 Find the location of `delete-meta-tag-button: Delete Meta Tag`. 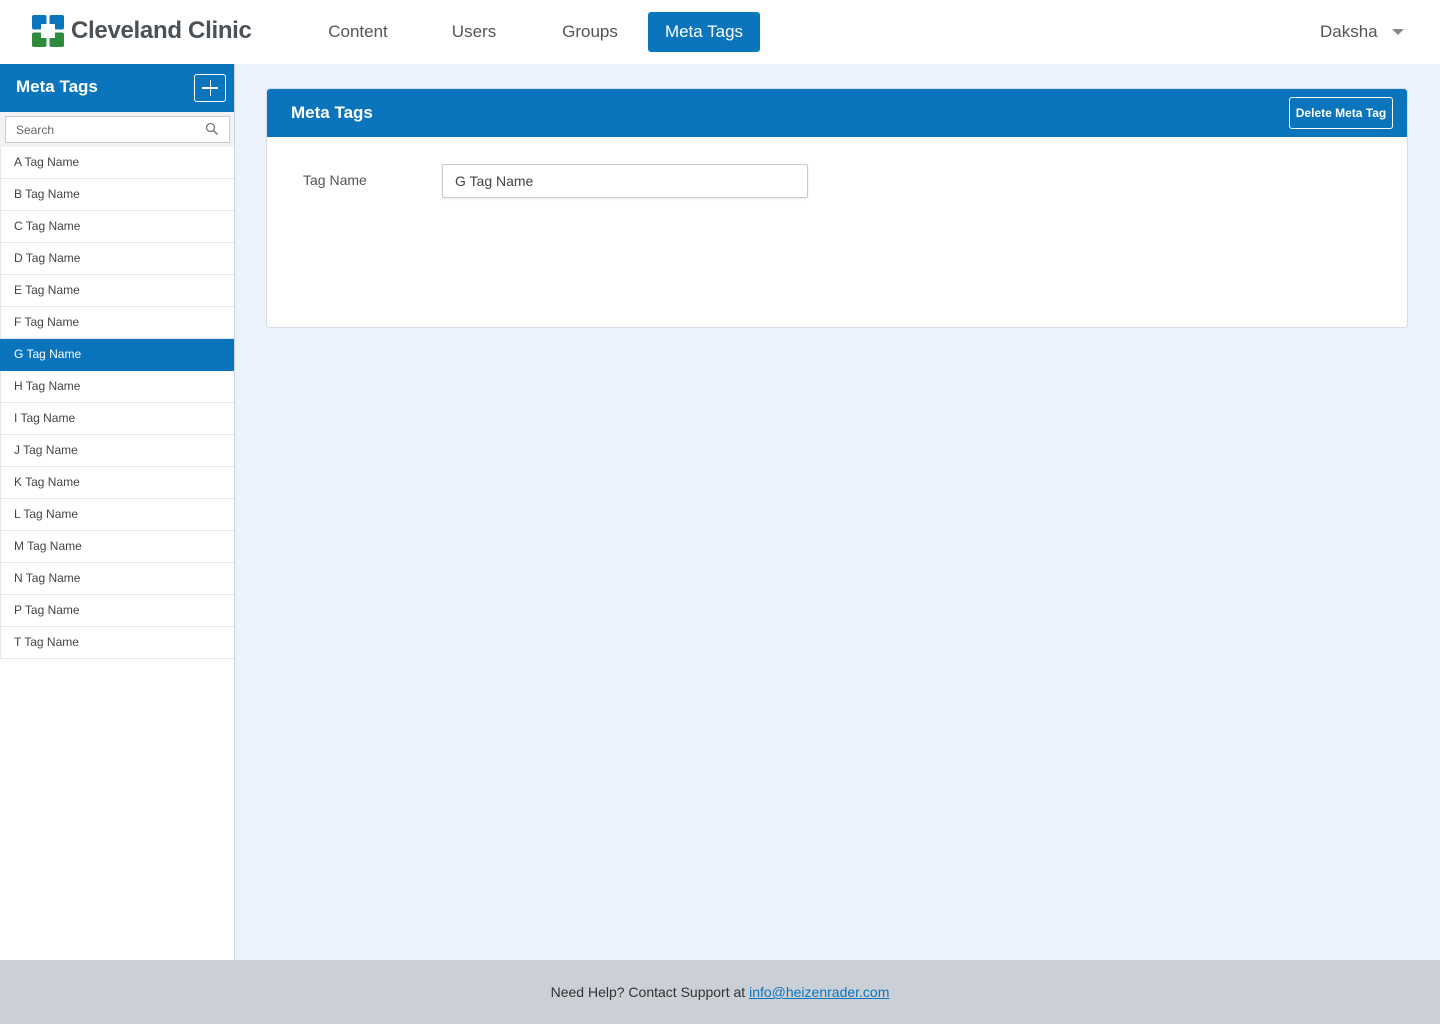

delete-meta-tag-button: Delete Meta Tag is located at coordinates (1341, 113).